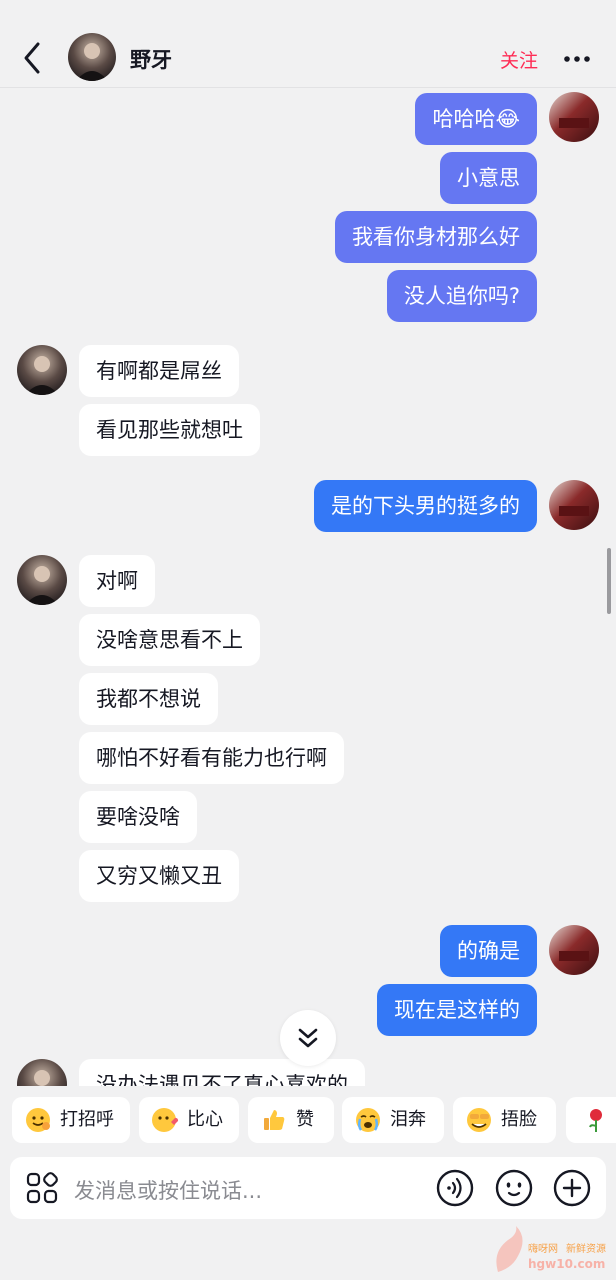 The width and height of the screenshot is (616, 1280). What do you see at coordinates (457, 1010) in the screenshot?
I see `message-bubble-outgoing: 现在是这样的` at bounding box center [457, 1010].